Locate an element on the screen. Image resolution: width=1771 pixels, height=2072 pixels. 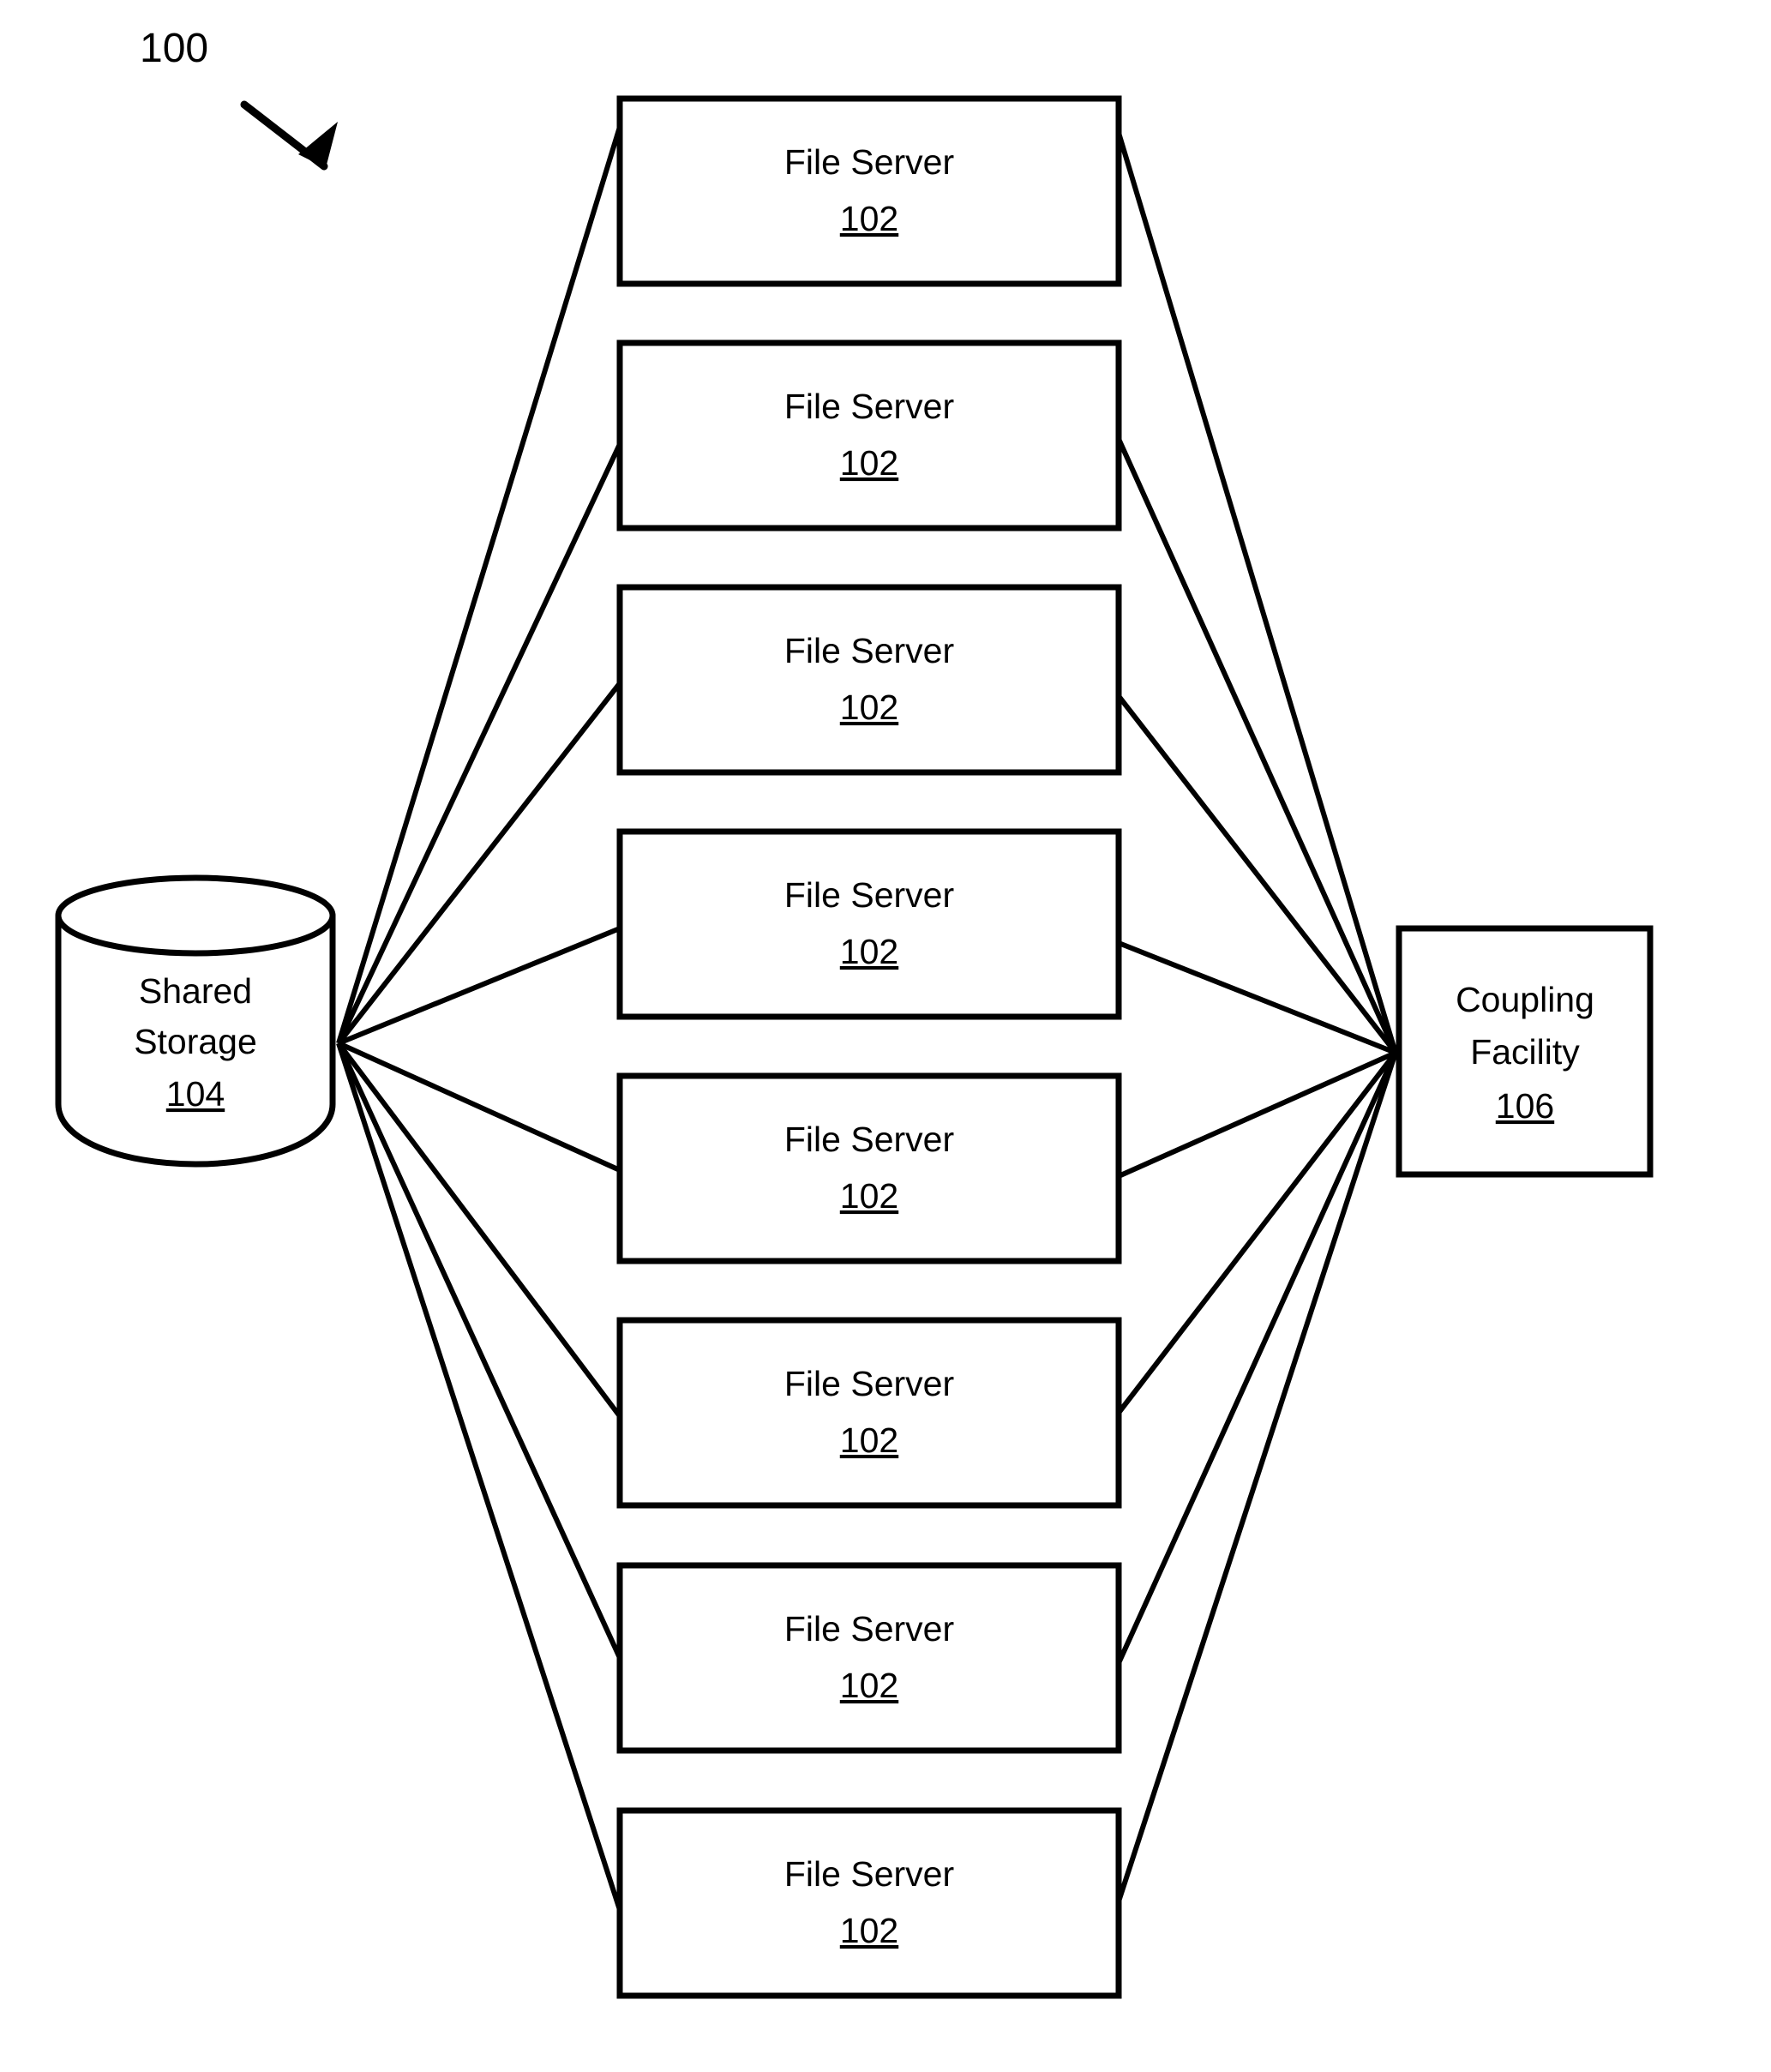
shared-storage-label-line1: Shared is located at coordinates (195, 991).